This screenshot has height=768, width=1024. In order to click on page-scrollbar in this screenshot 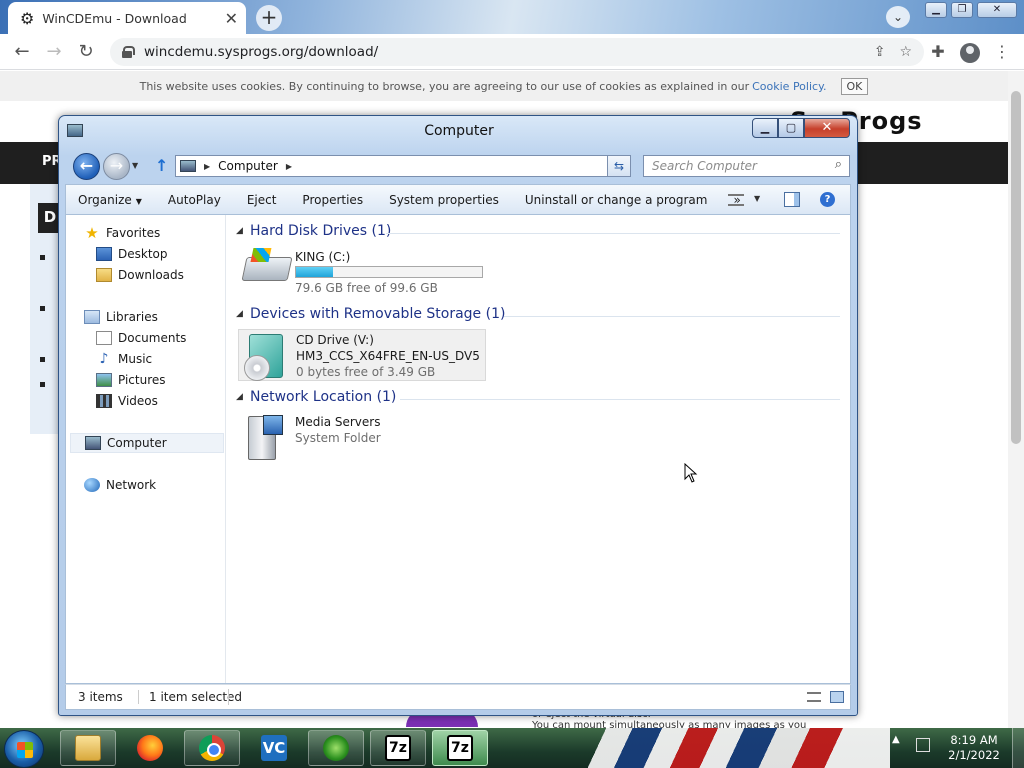, I will do `click(1016, 399)`.